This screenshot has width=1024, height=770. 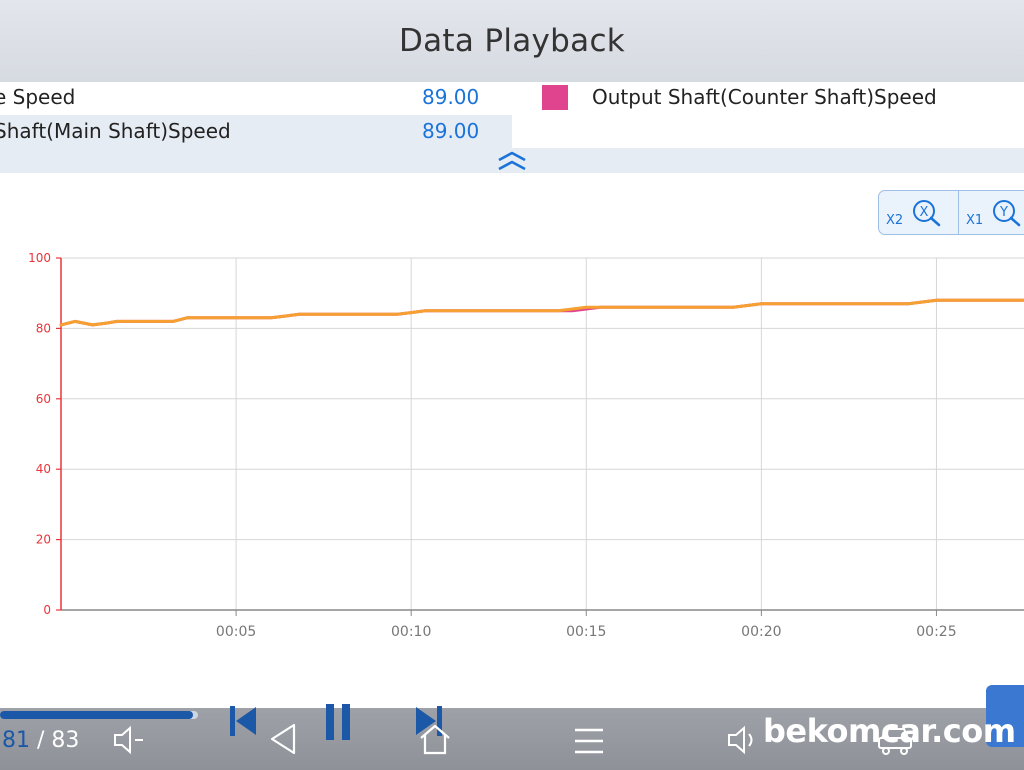 I want to click on series-line, so click(x=541, y=312).